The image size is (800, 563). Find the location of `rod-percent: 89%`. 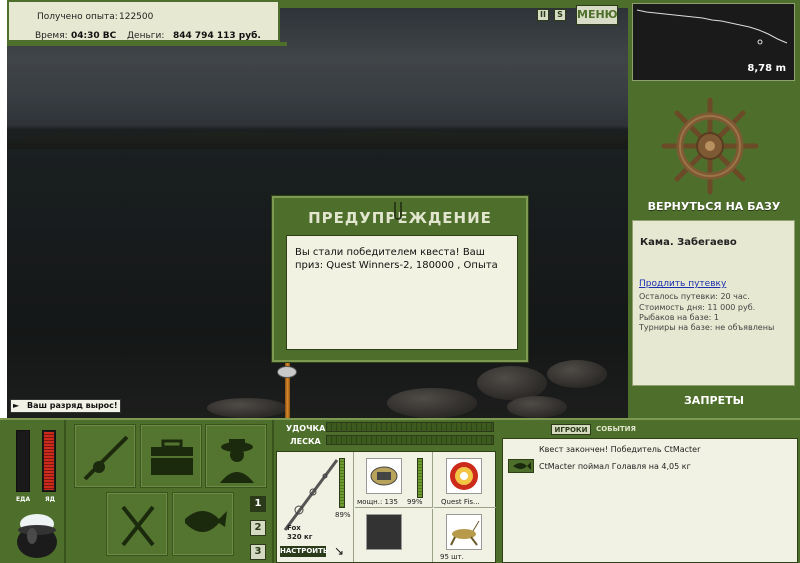

rod-percent: 89% is located at coordinates (343, 515).